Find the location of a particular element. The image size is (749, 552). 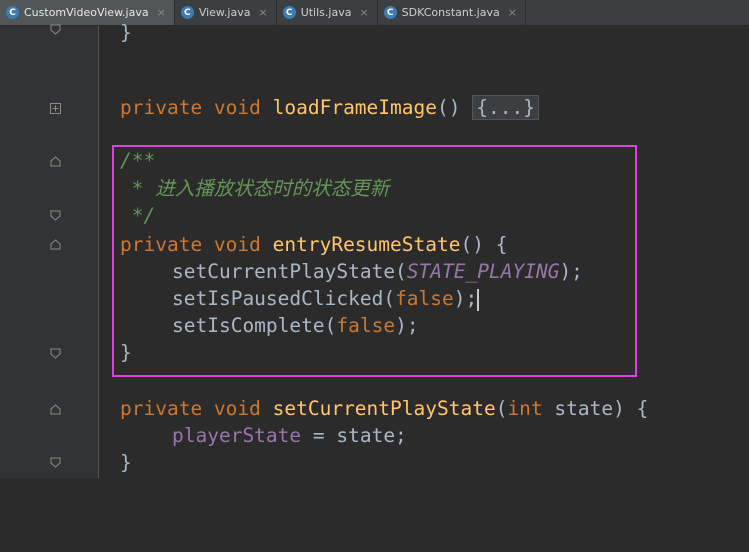

tab-customvideoview: C CustomVideoView.java × is located at coordinates (87, 12).